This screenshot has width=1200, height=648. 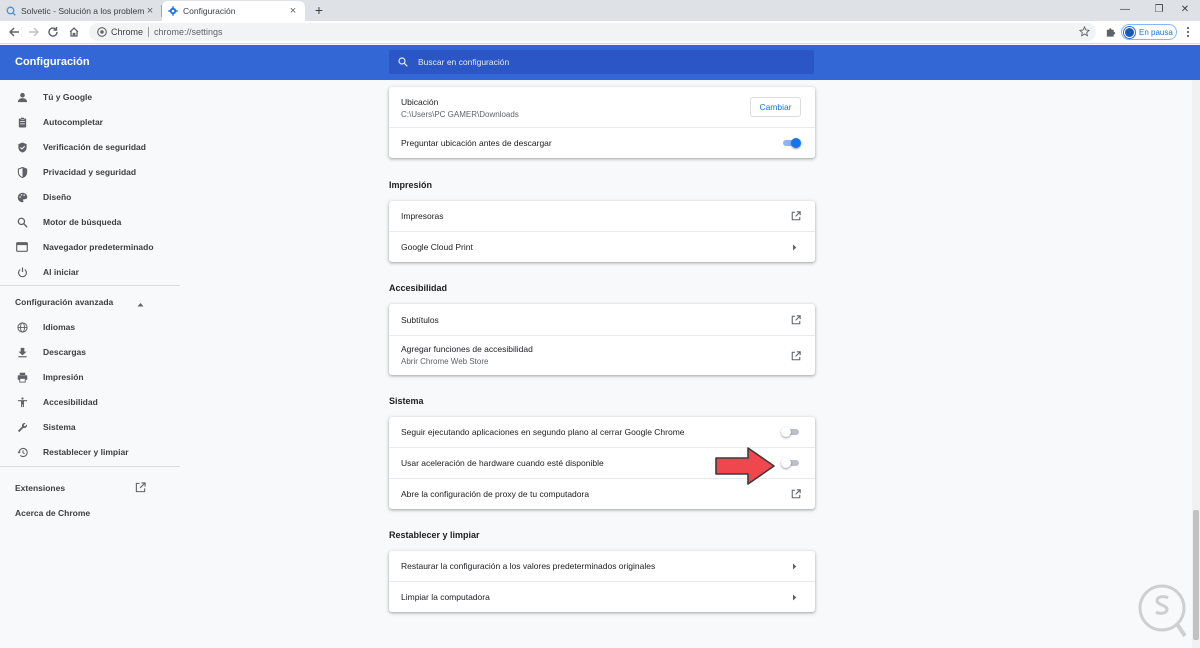 What do you see at coordinates (86, 452) in the screenshot?
I see `sidebar-item-label: Restablecer y limpiar` at bounding box center [86, 452].